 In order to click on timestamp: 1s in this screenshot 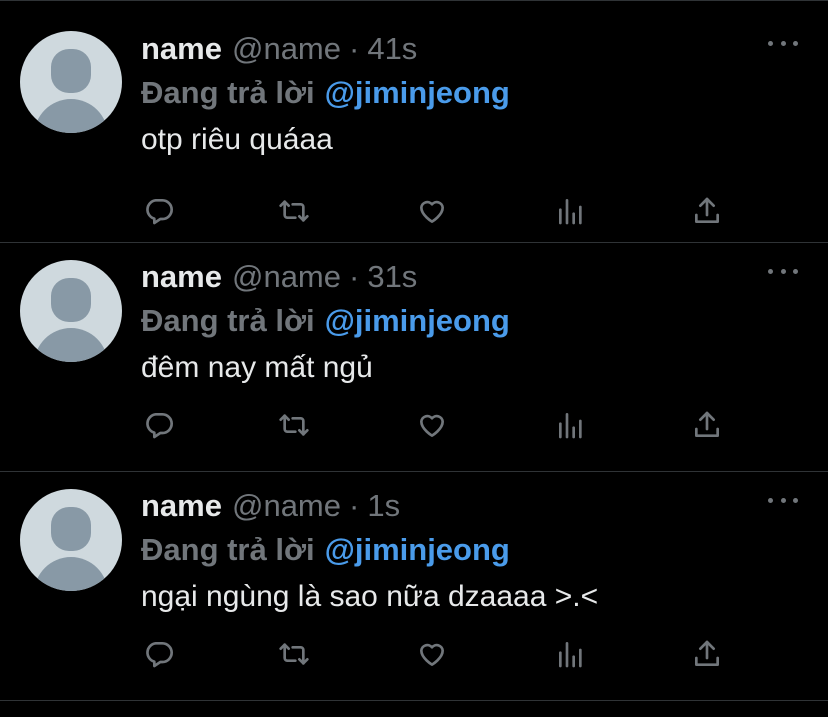, I will do `click(383, 506)`.